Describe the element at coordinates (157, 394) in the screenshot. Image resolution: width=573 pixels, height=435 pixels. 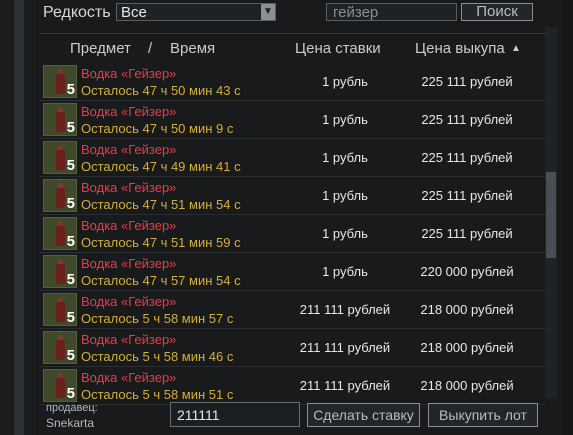
I see `time-left: Осталось 5 ч 58 мин 51 с` at that location.